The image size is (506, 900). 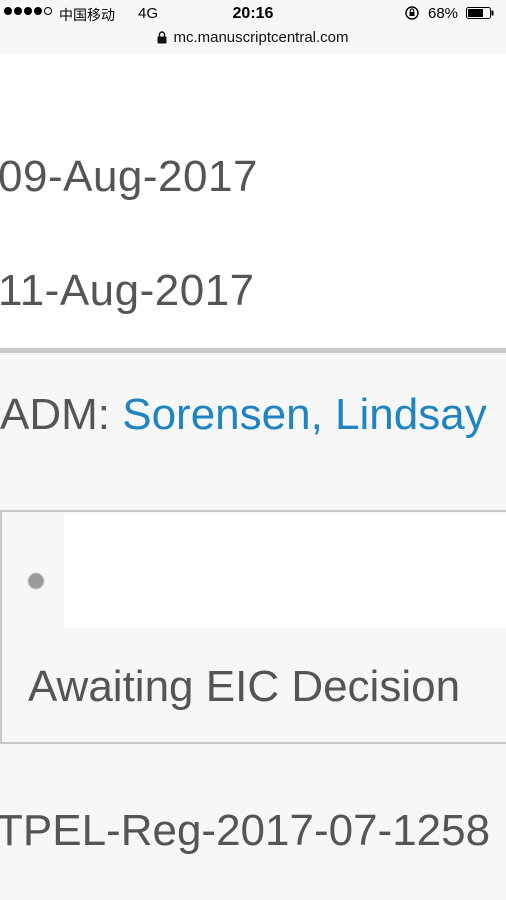 I want to click on admin-label: ADM:, so click(x=55, y=414).